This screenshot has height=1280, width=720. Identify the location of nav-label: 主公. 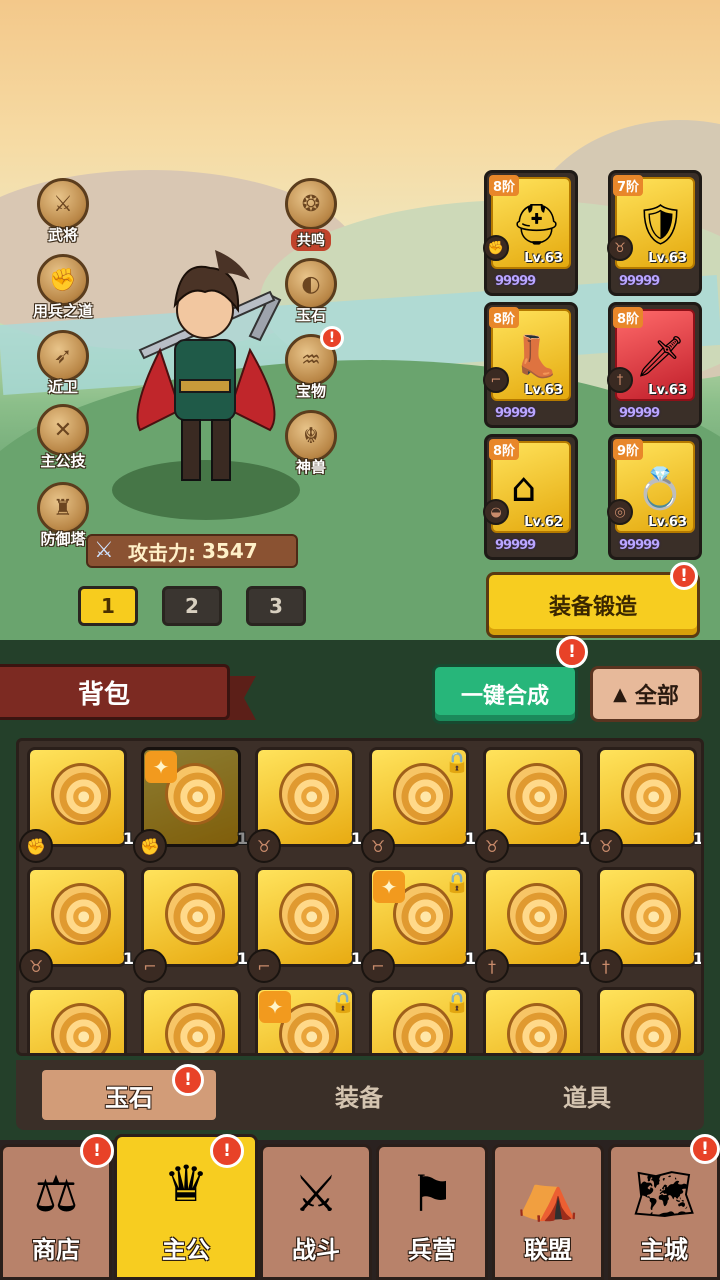
(186, 1250).